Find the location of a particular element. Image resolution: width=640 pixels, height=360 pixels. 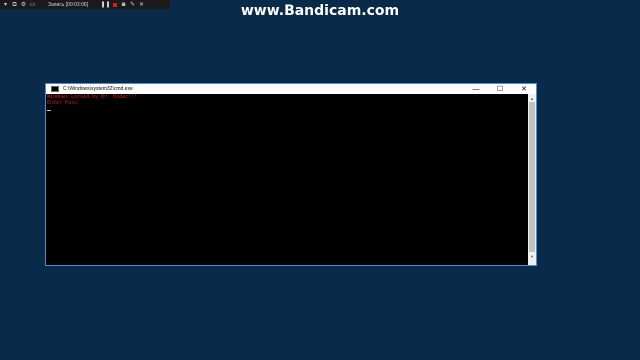

title-bar: C:\Windows\system32\cmd.exe — ☐ ✕ is located at coordinates (291, 89).